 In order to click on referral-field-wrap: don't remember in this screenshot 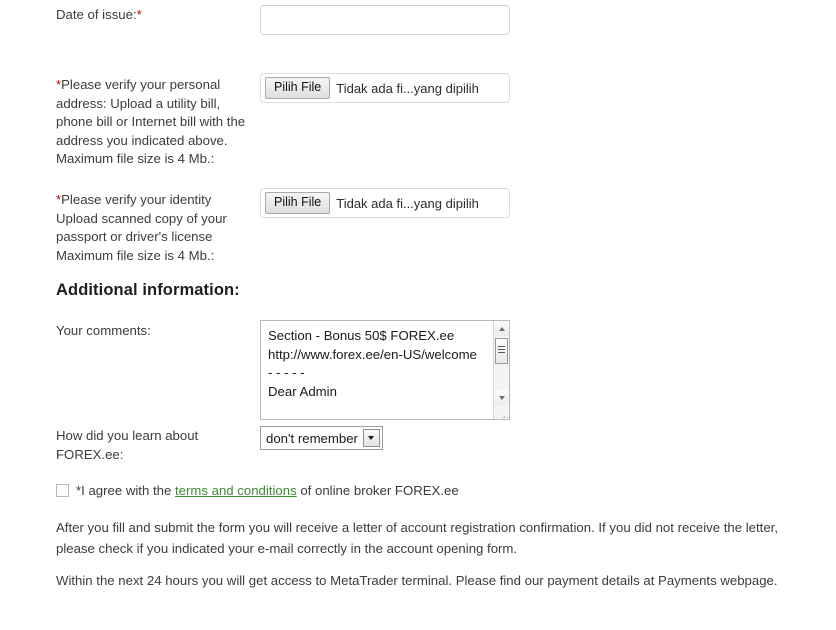, I will do `click(321, 438)`.